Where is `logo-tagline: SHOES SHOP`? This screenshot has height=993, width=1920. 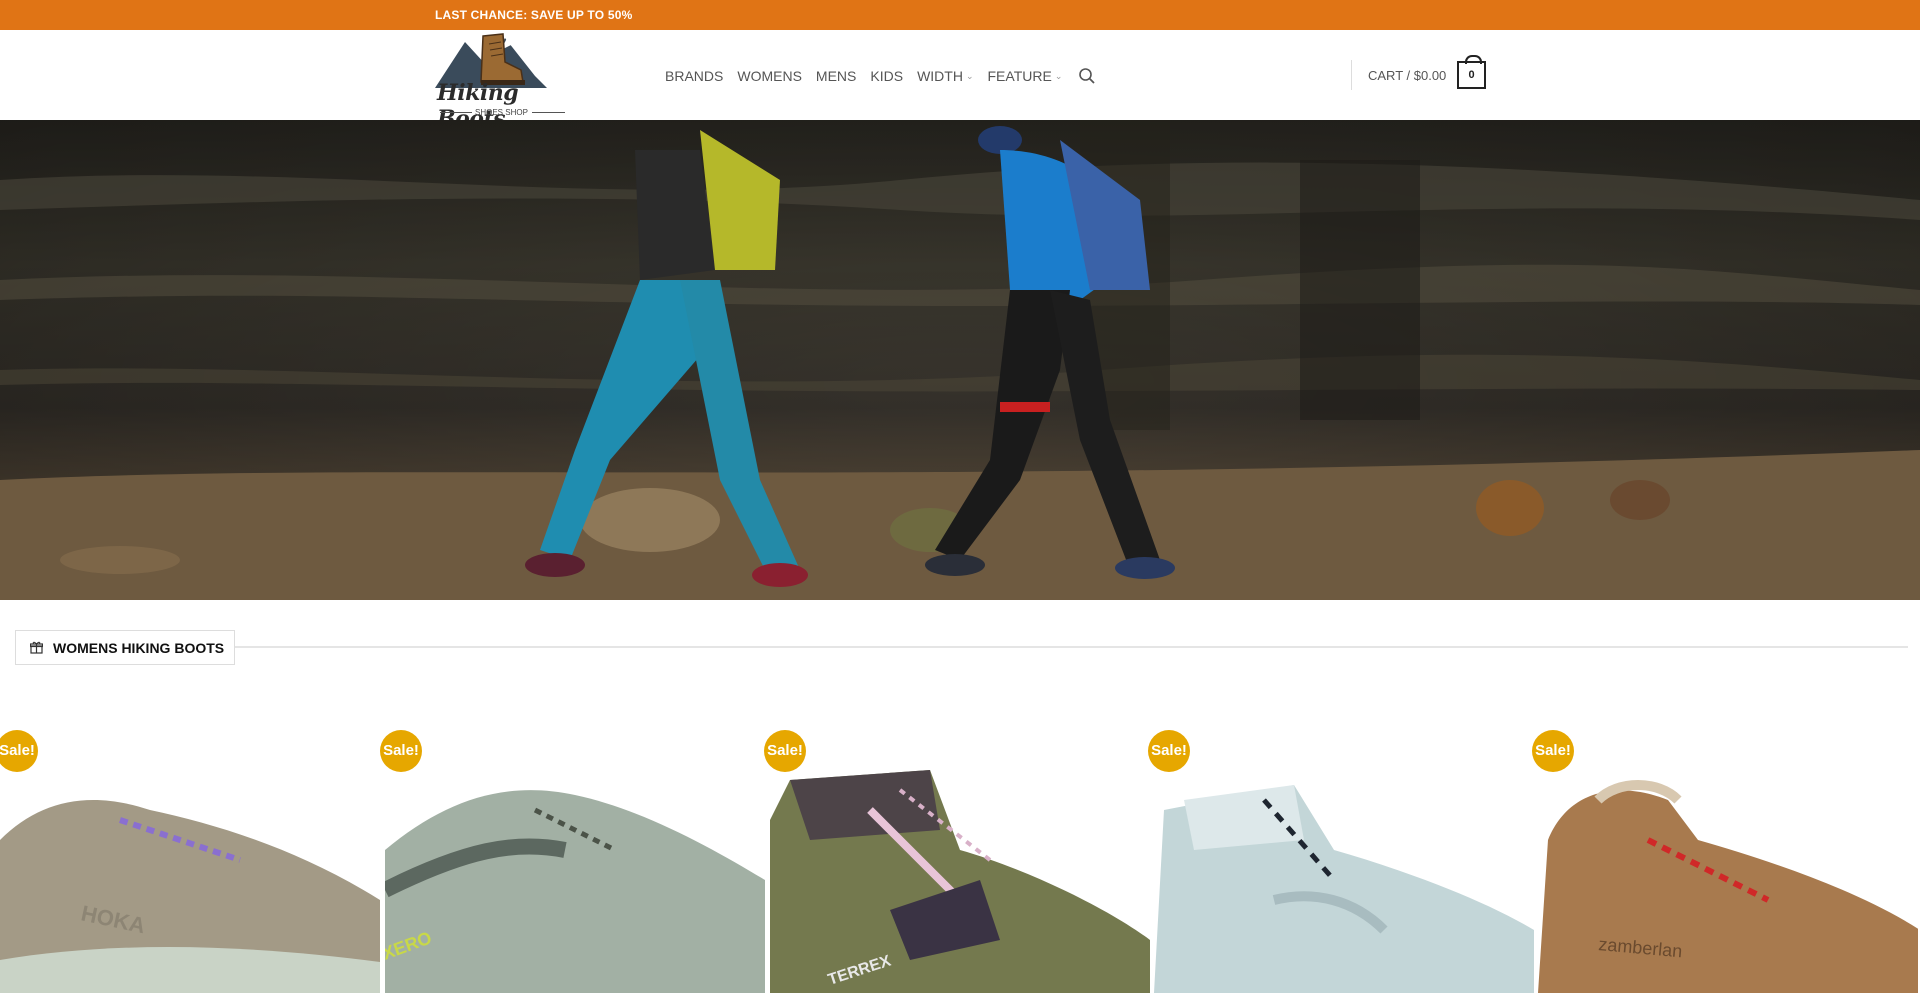 logo-tagline: SHOES SHOP is located at coordinates (501, 112).